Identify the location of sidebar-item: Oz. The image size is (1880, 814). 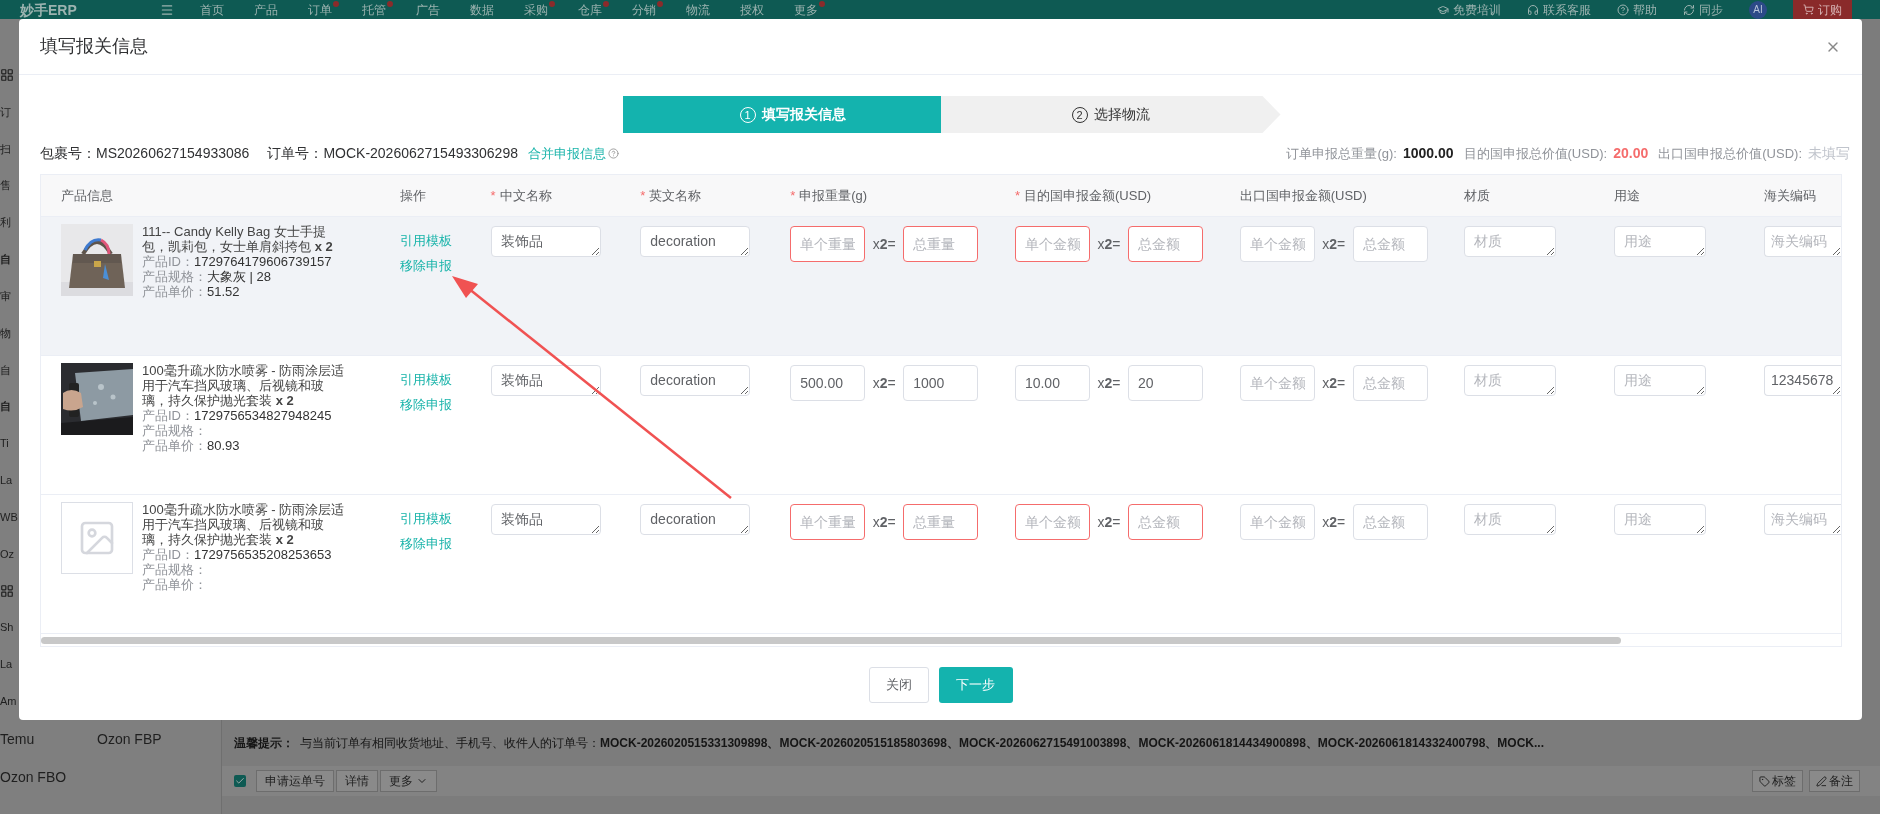
(7, 554).